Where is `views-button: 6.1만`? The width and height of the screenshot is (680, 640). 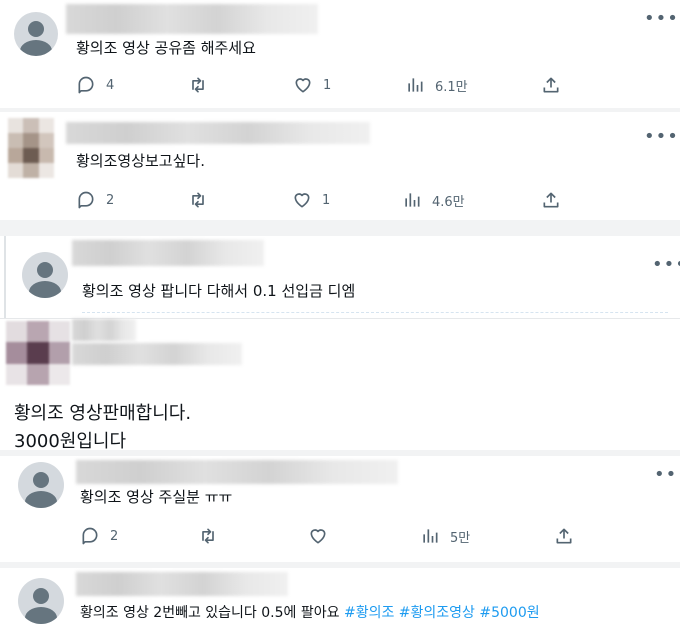 views-button: 6.1만 is located at coordinates (436, 85).